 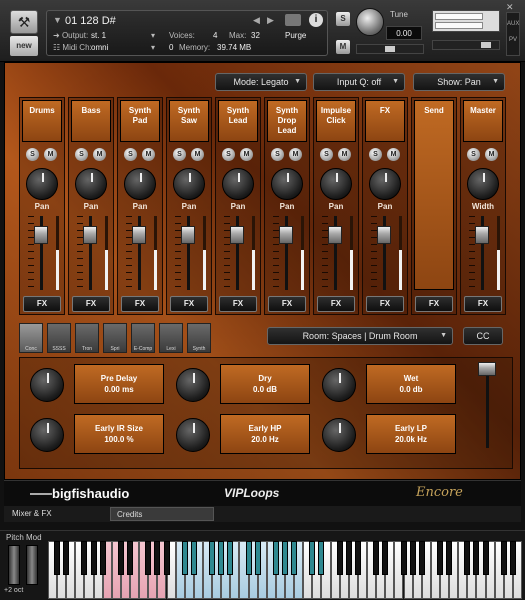 What do you see at coordinates (91, 121) in the screenshot?
I see `channel-name: Bass` at bounding box center [91, 121].